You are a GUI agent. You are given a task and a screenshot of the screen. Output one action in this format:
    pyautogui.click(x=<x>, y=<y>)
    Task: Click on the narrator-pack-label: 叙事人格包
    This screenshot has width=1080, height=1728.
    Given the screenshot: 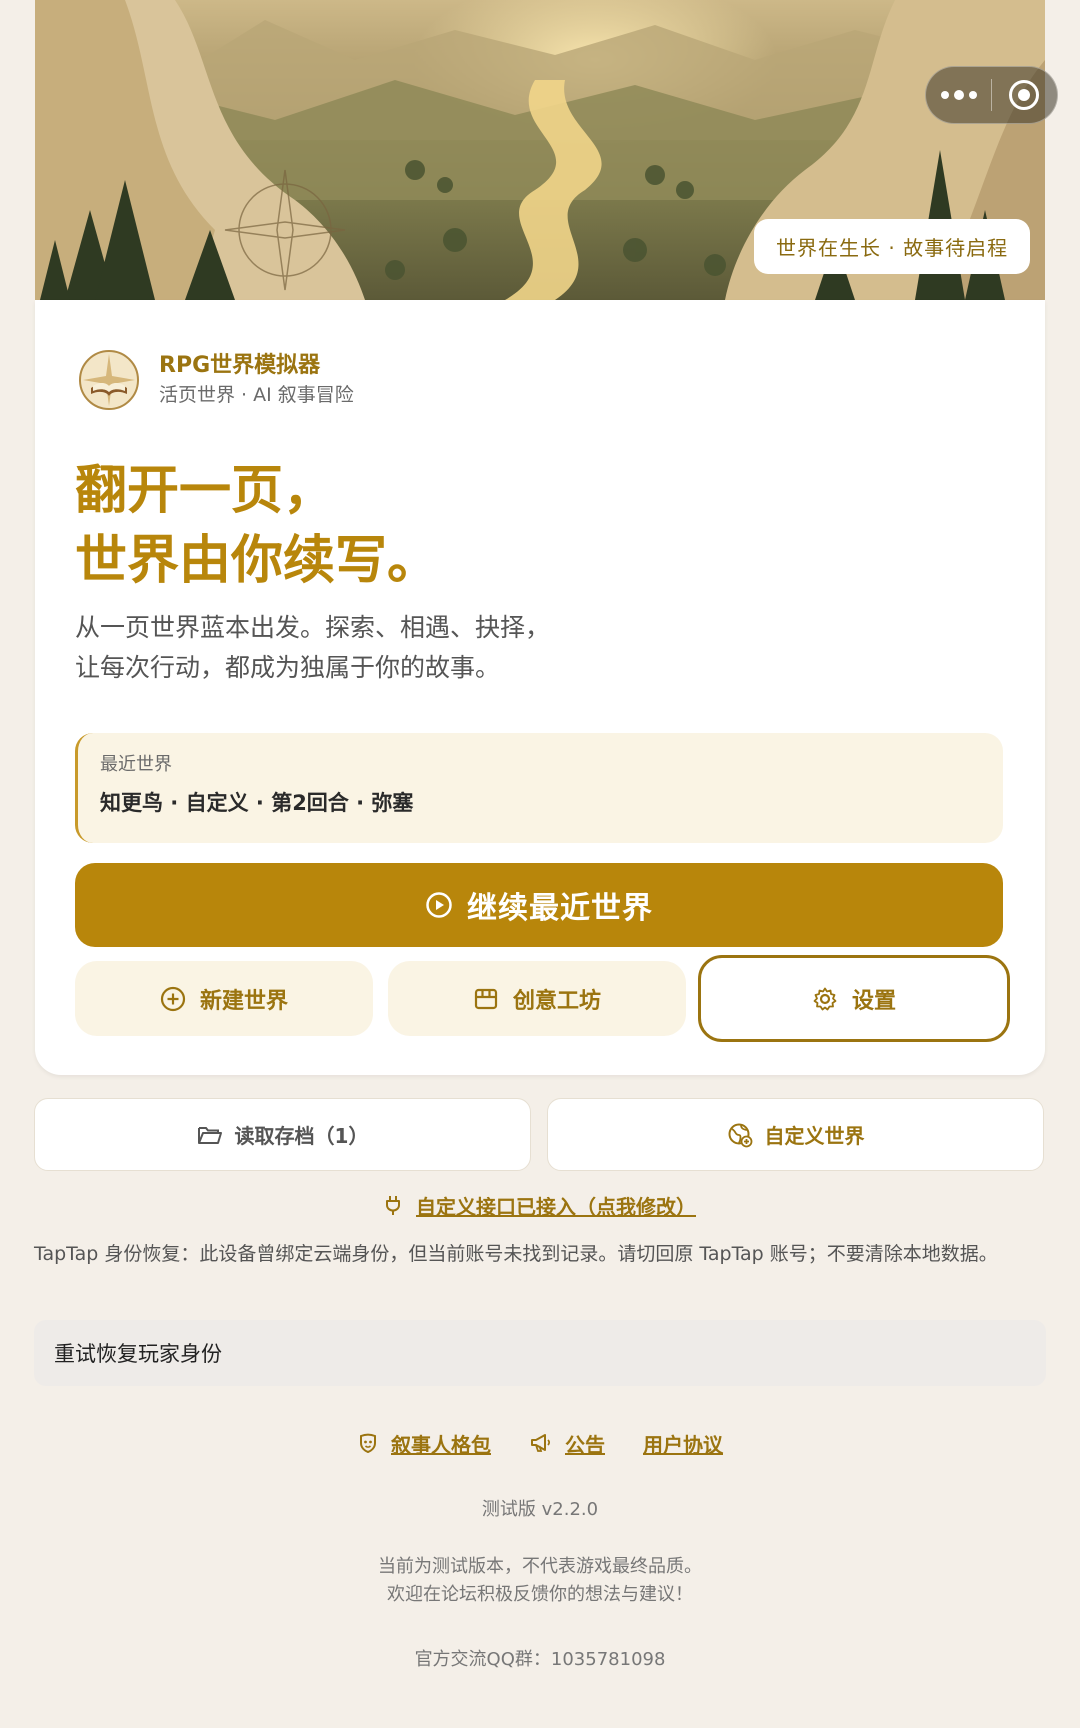 What is the action you would take?
    pyautogui.click(x=441, y=1444)
    